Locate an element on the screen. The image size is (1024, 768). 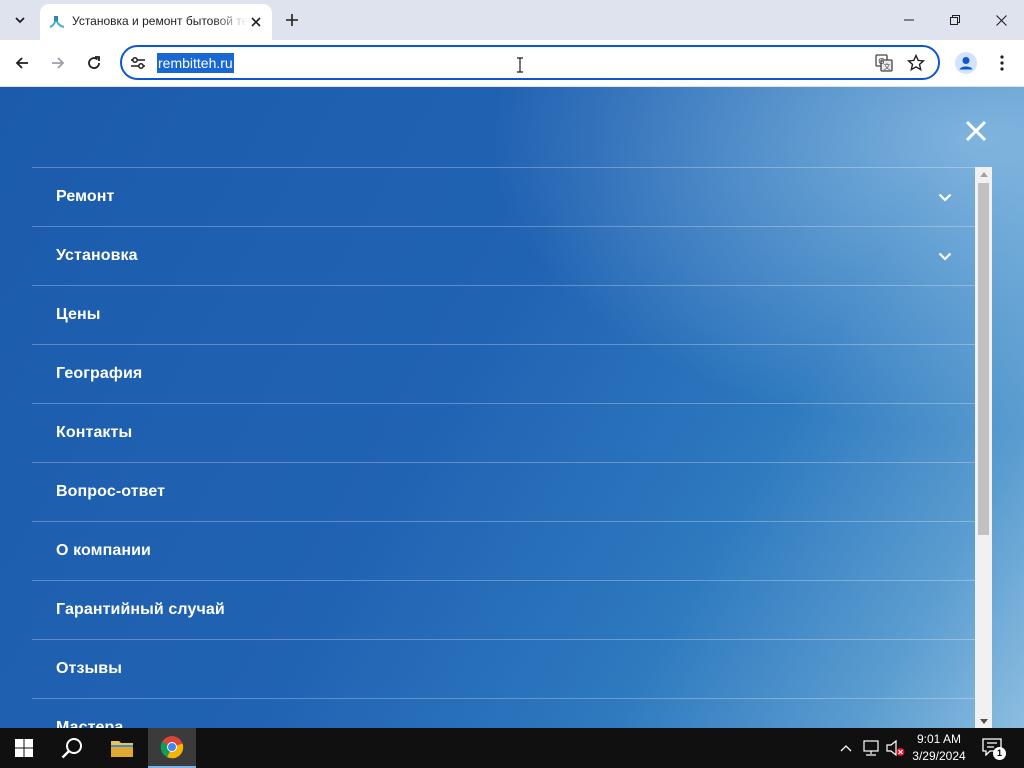
address-bar: rembitteh.ru G文 is located at coordinates (530, 62).